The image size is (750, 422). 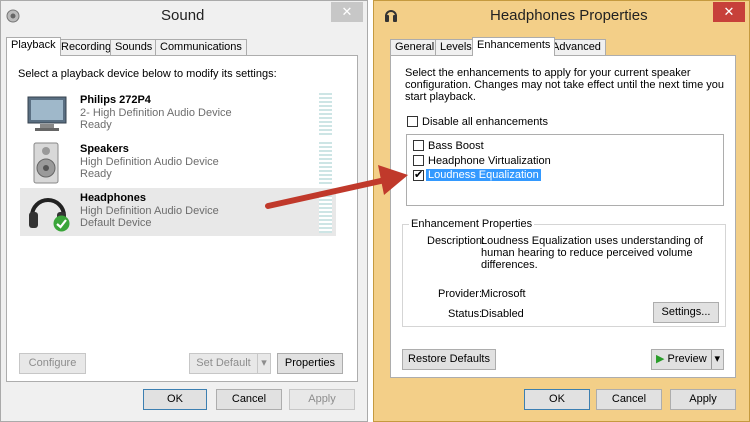 I want to click on annotation-arrow, so click(x=336, y=187).